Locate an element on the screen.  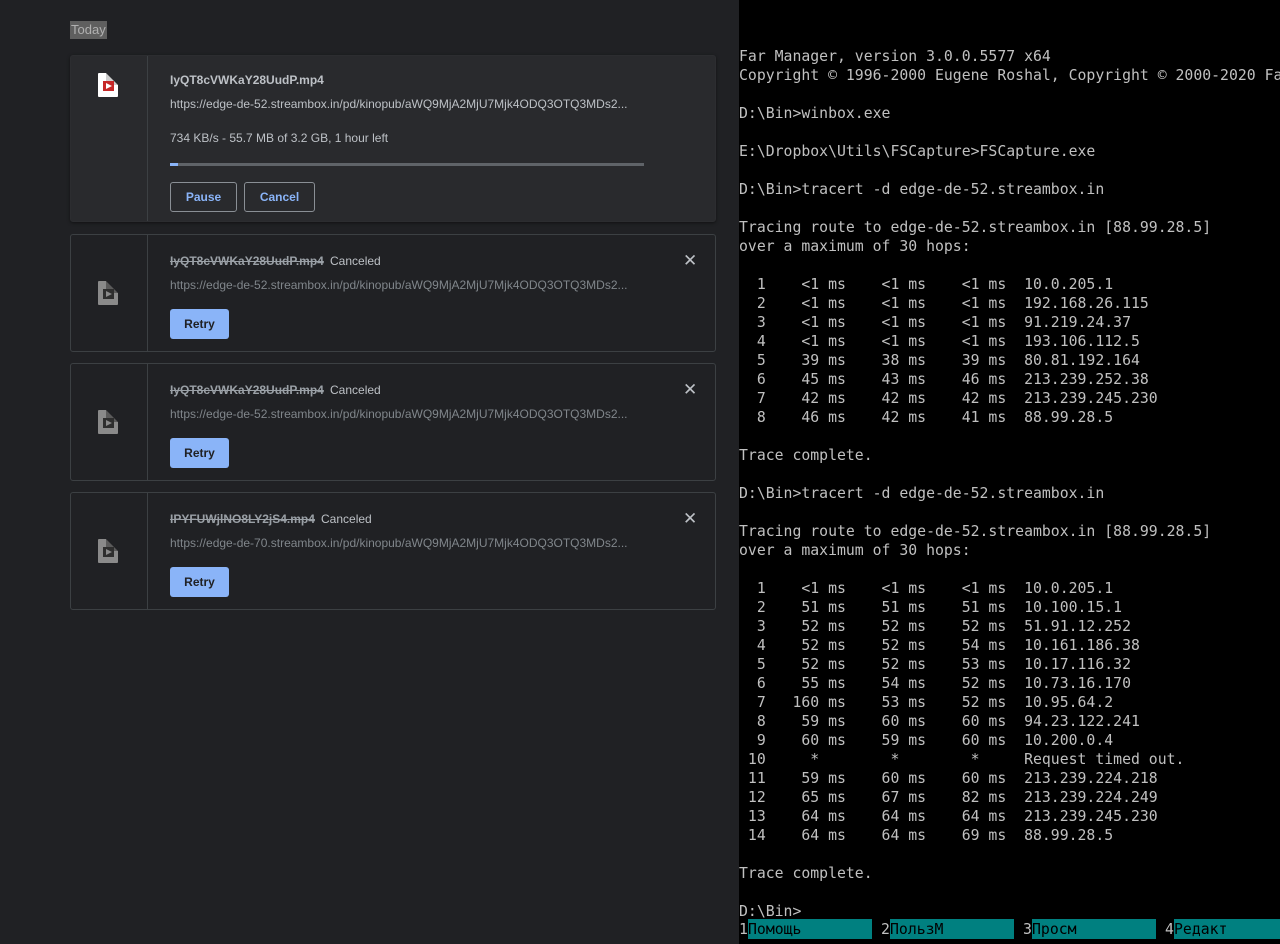
pause-button: Pause is located at coordinates (203, 197).